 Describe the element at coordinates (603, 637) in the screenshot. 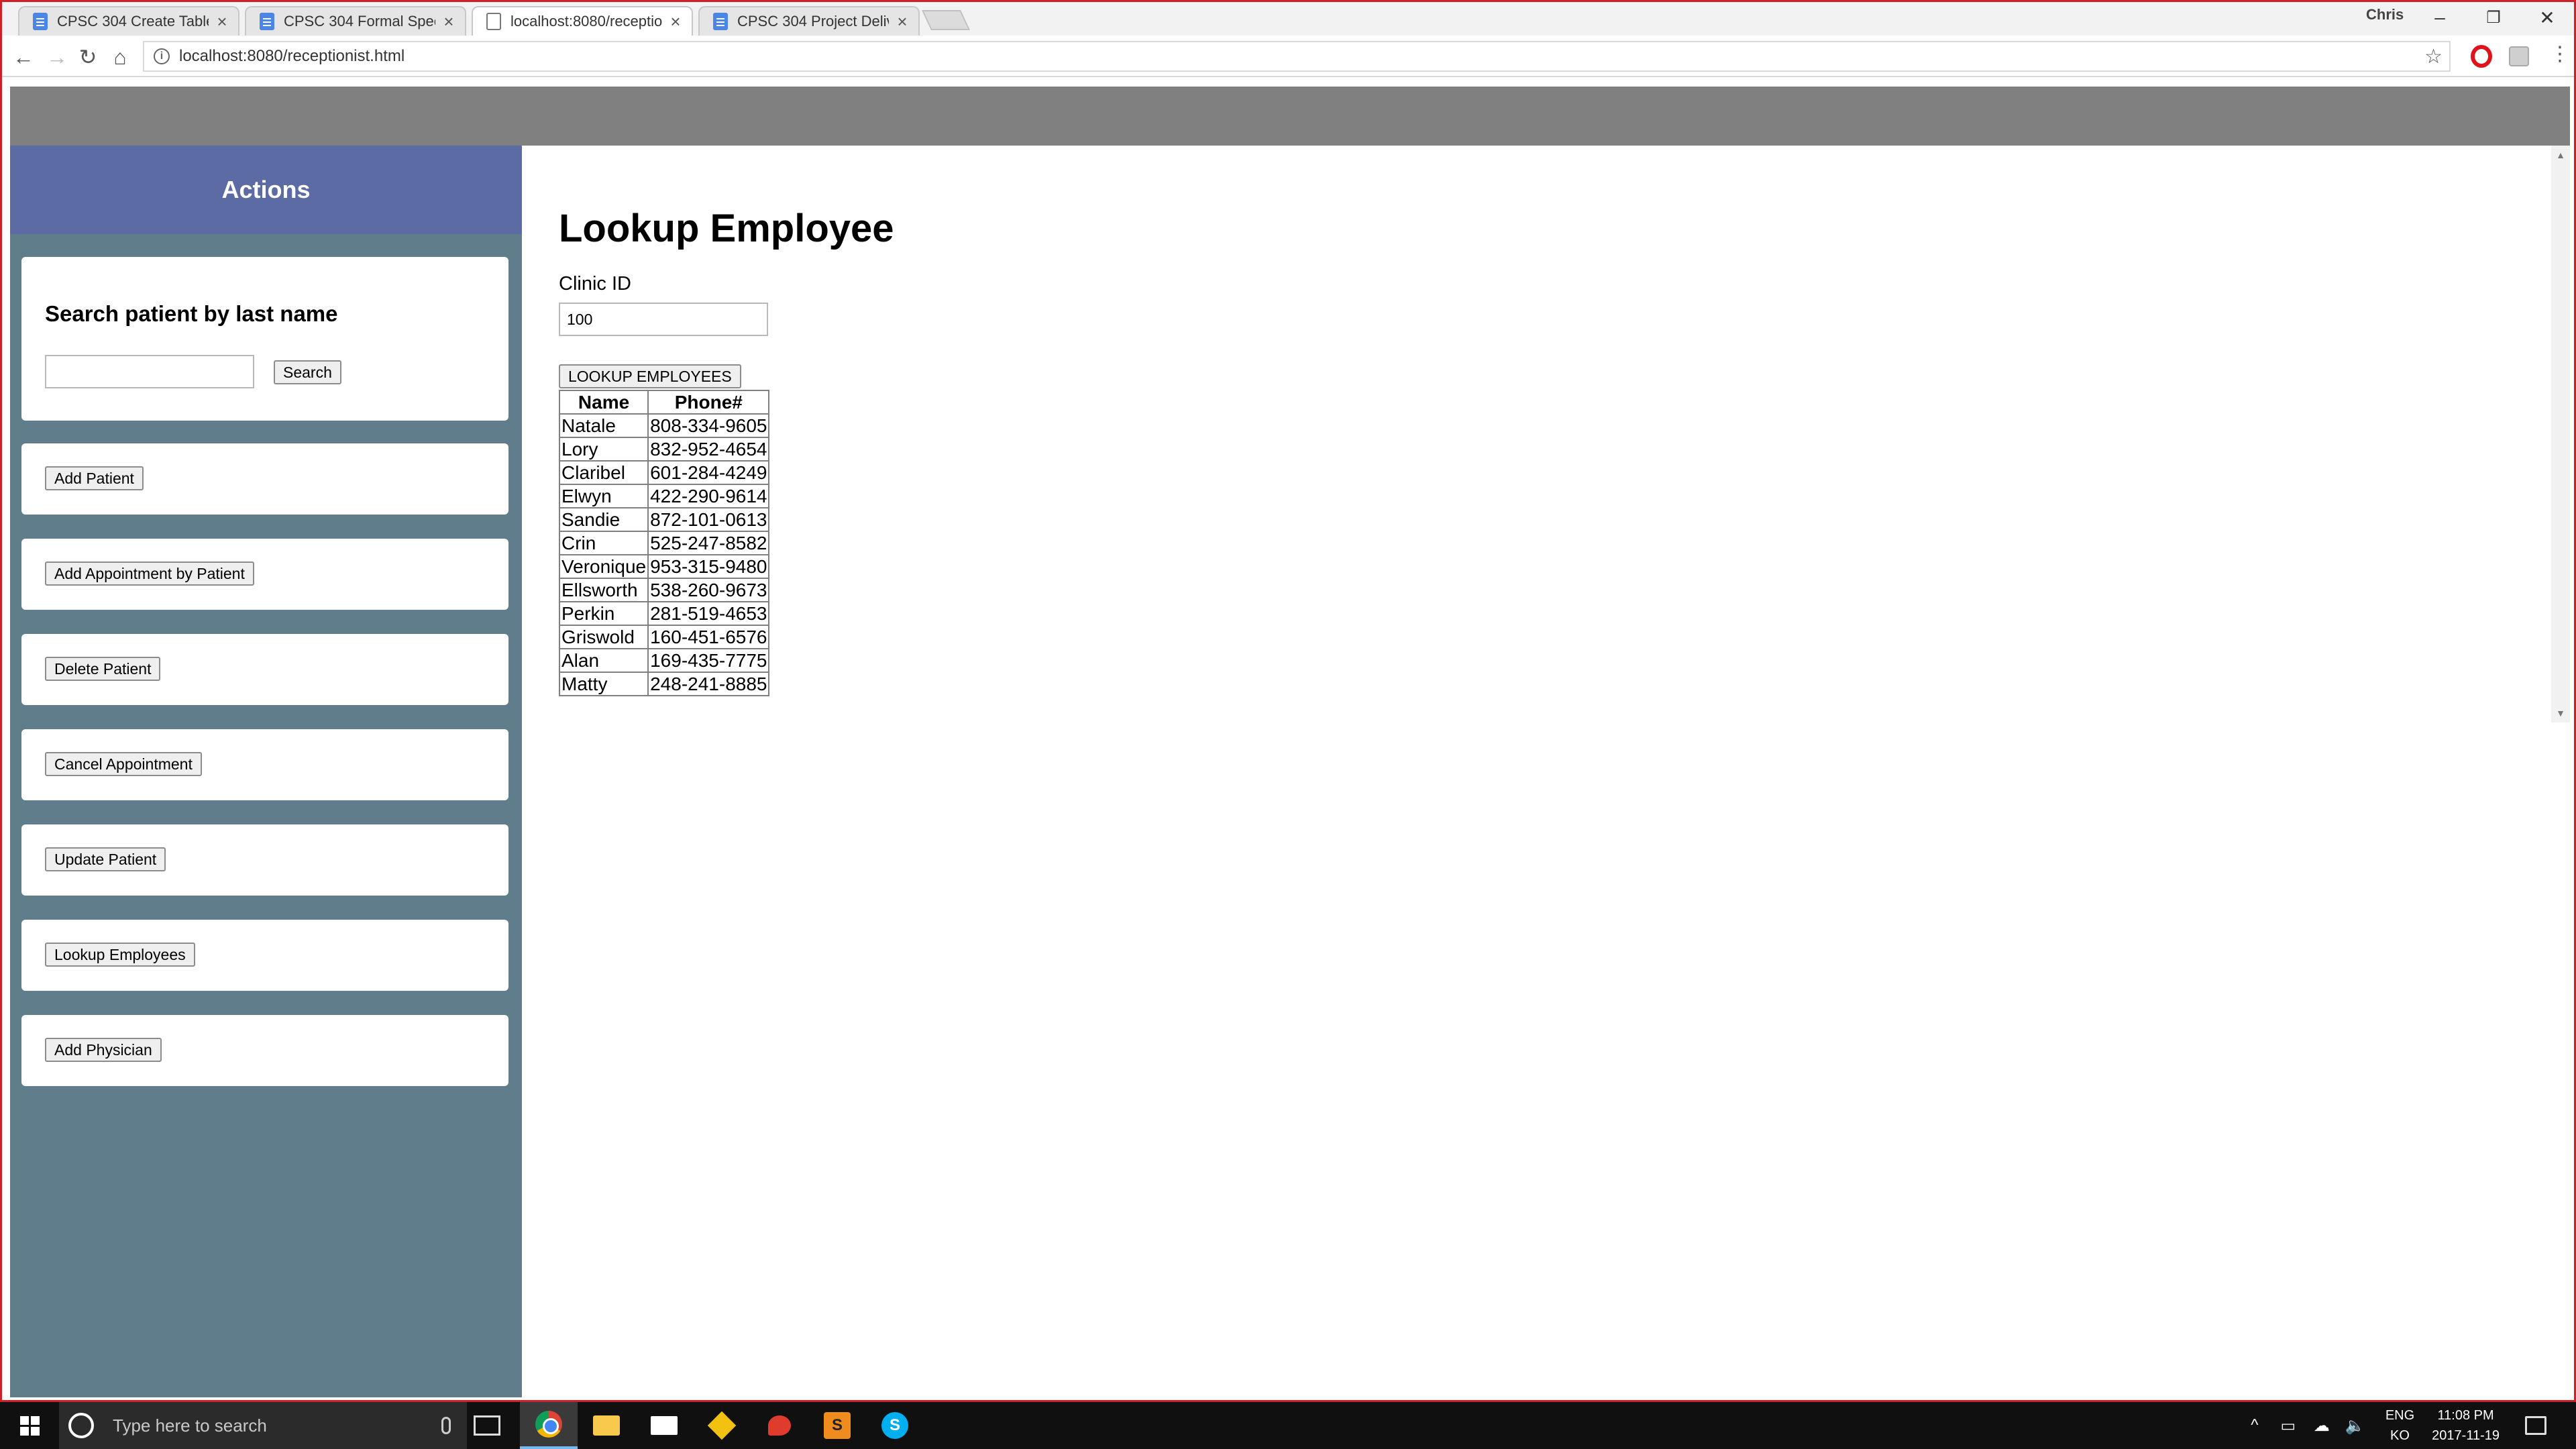

I see `employee-name: Griswold` at that location.